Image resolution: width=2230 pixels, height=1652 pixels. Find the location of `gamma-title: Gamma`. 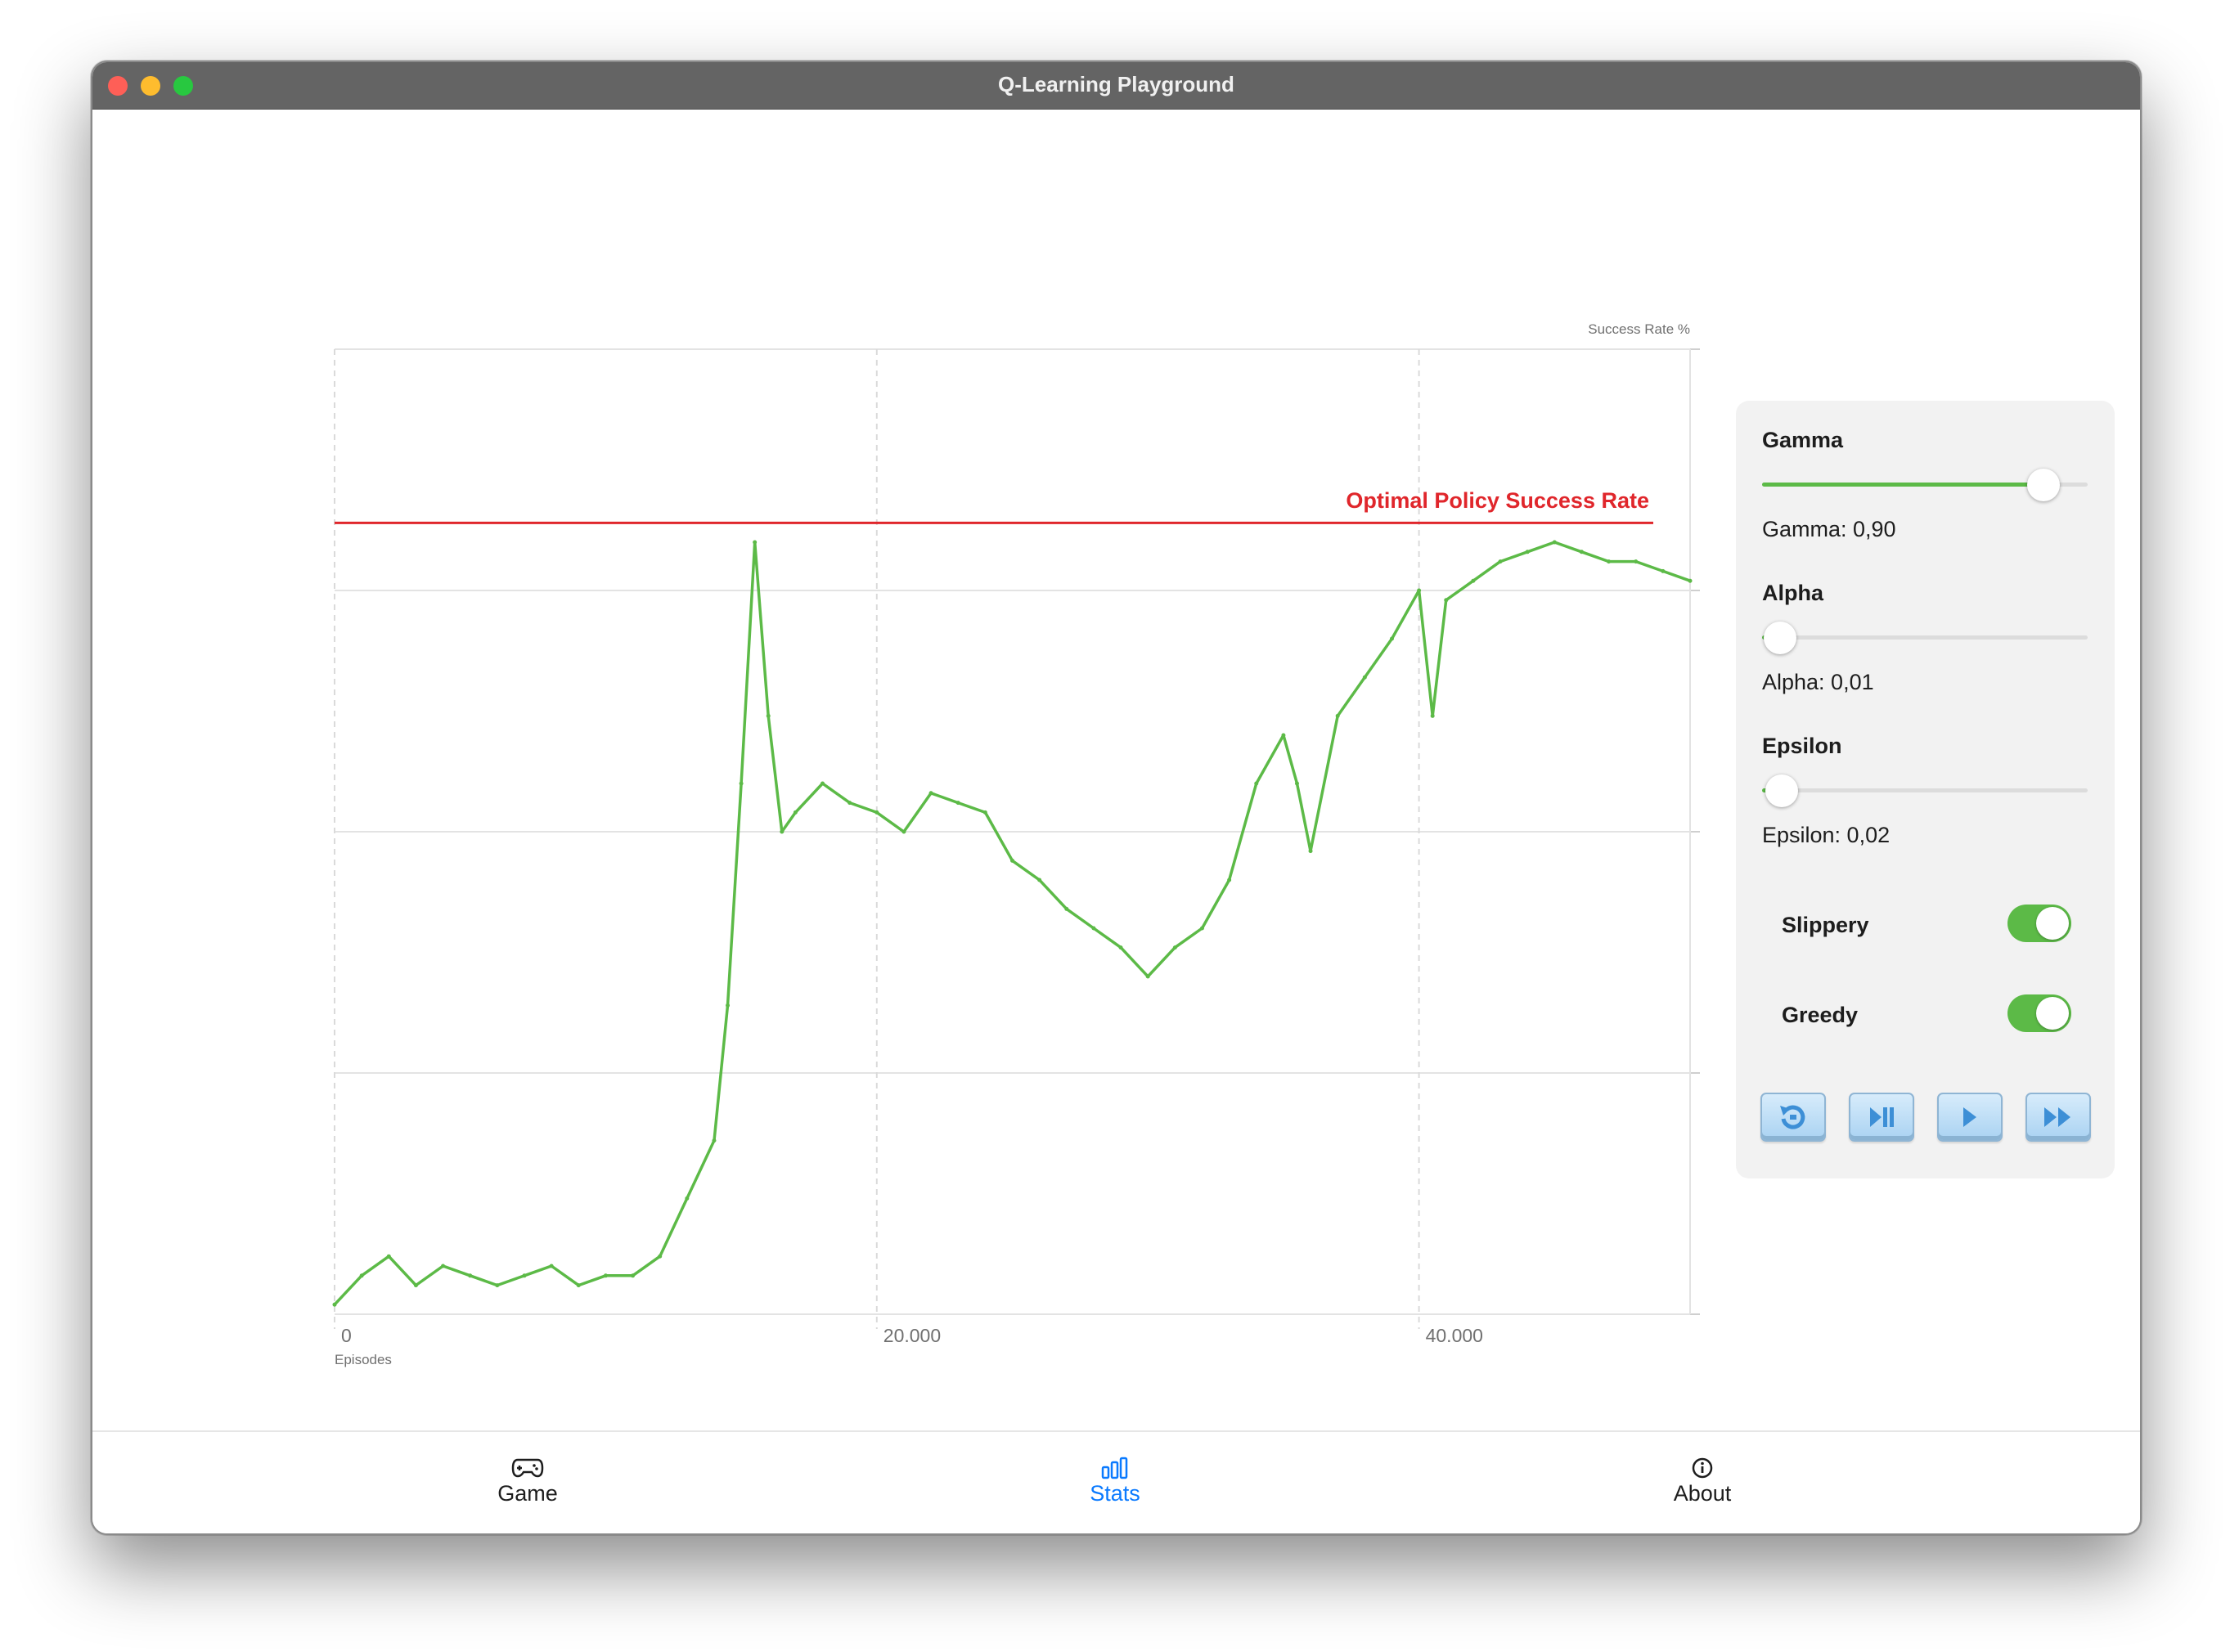

gamma-title: Gamma is located at coordinates (1803, 440).